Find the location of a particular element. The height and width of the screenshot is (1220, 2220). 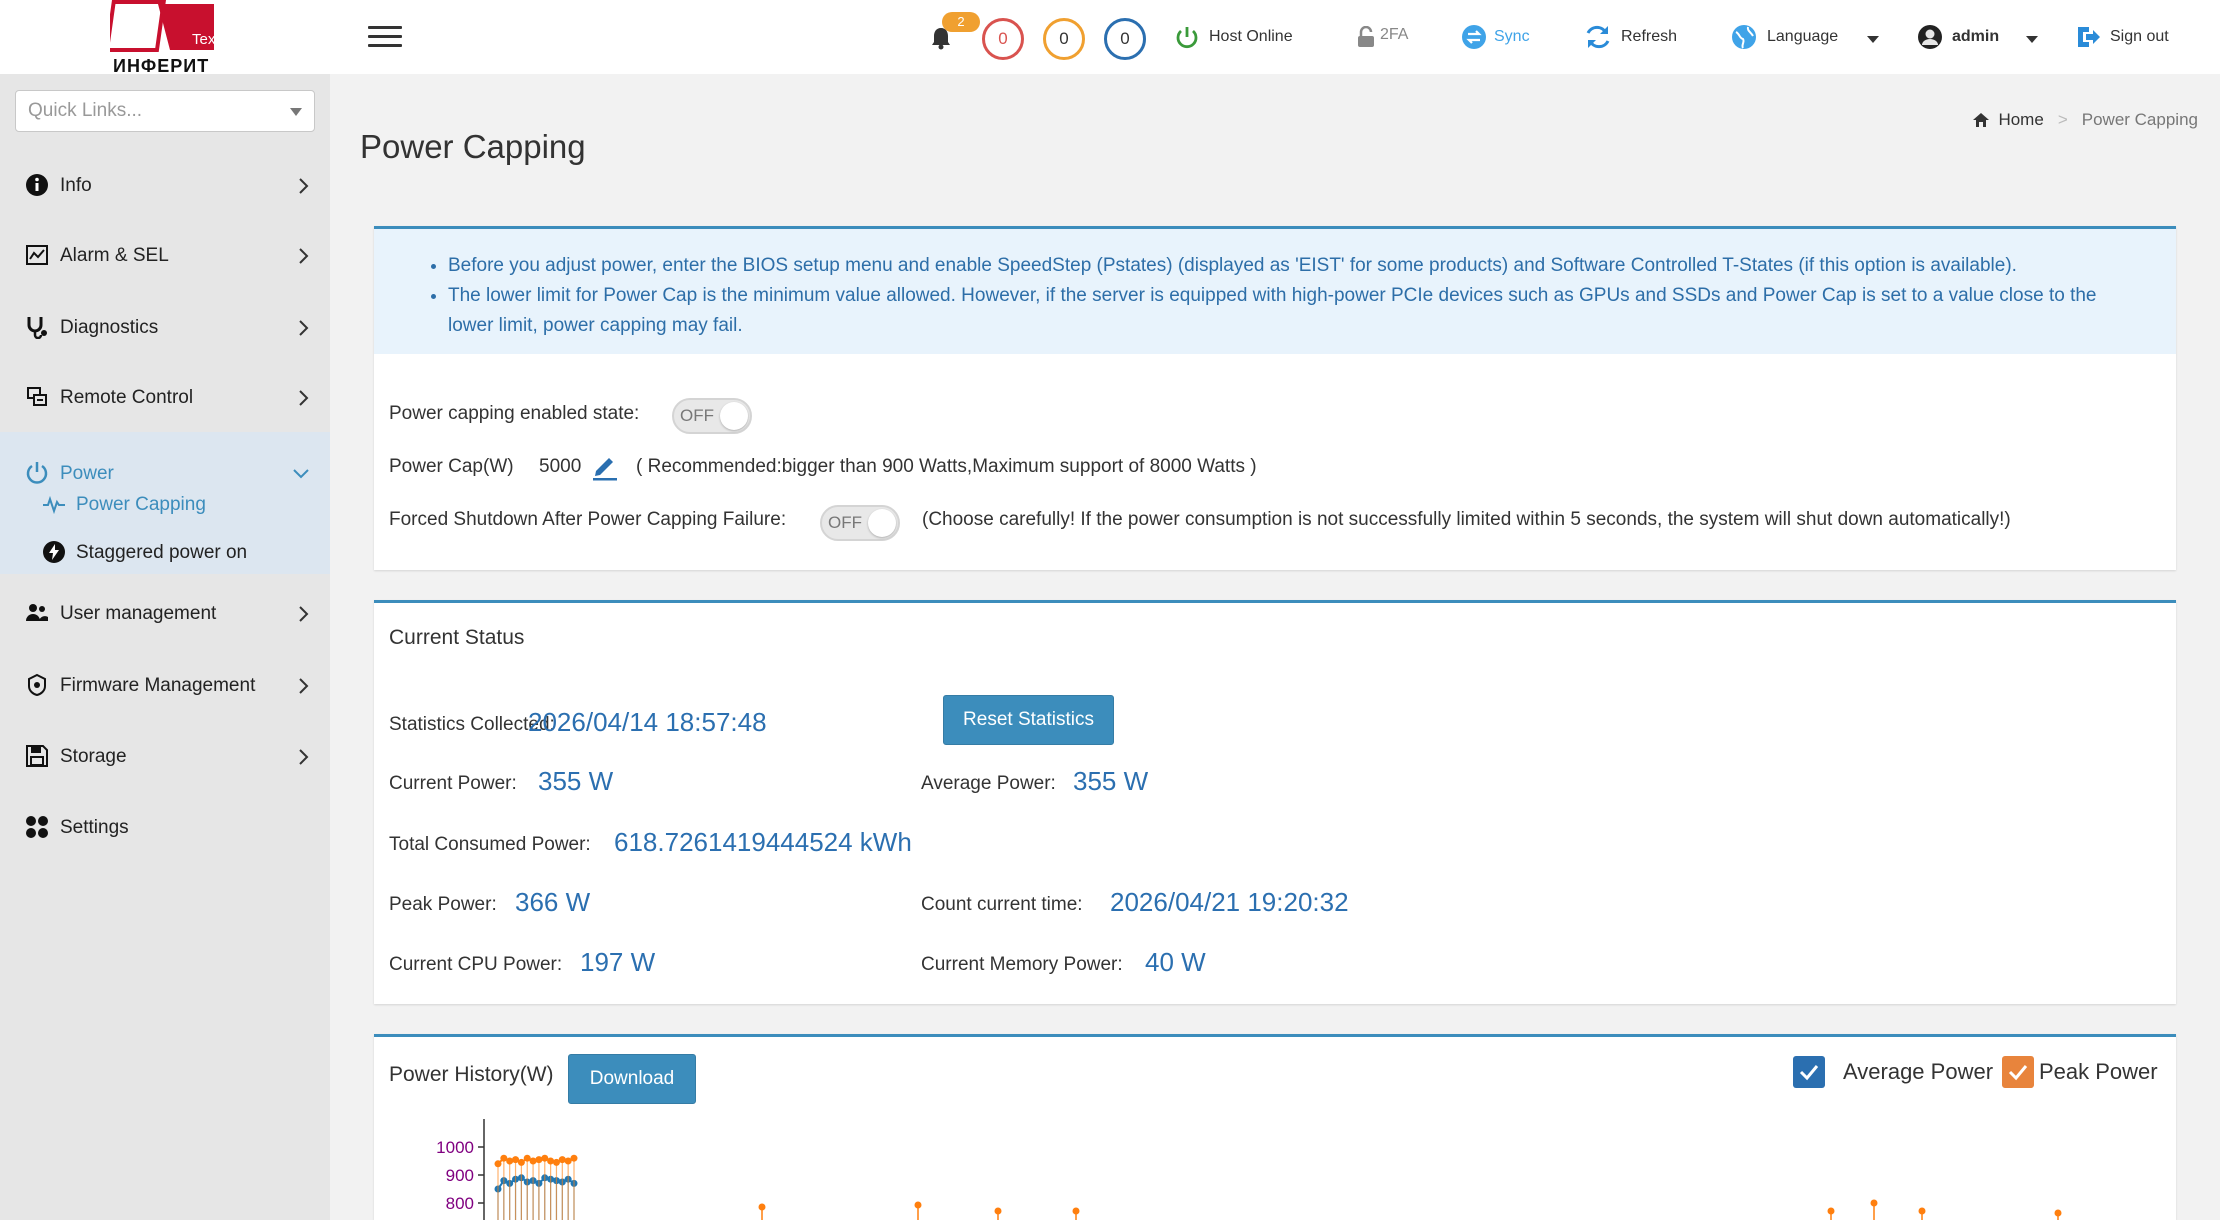

language-button: Language is located at coordinates (1802, 37).